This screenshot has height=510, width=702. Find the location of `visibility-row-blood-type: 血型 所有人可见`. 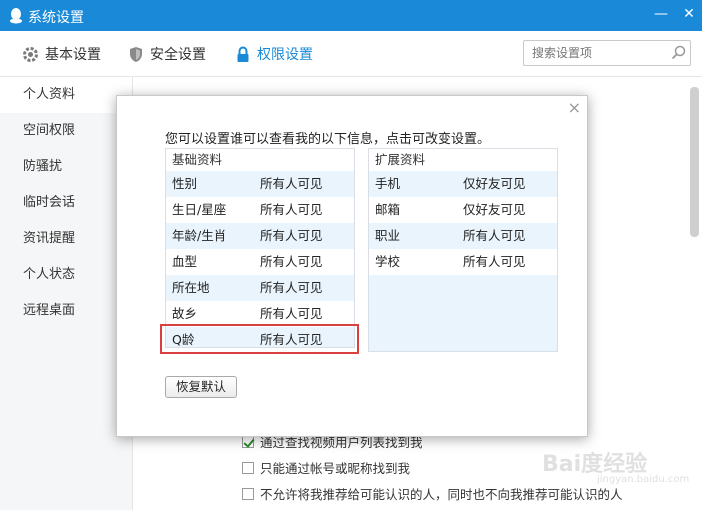

visibility-row-blood-type: 血型 所有人可见 is located at coordinates (260, 262).